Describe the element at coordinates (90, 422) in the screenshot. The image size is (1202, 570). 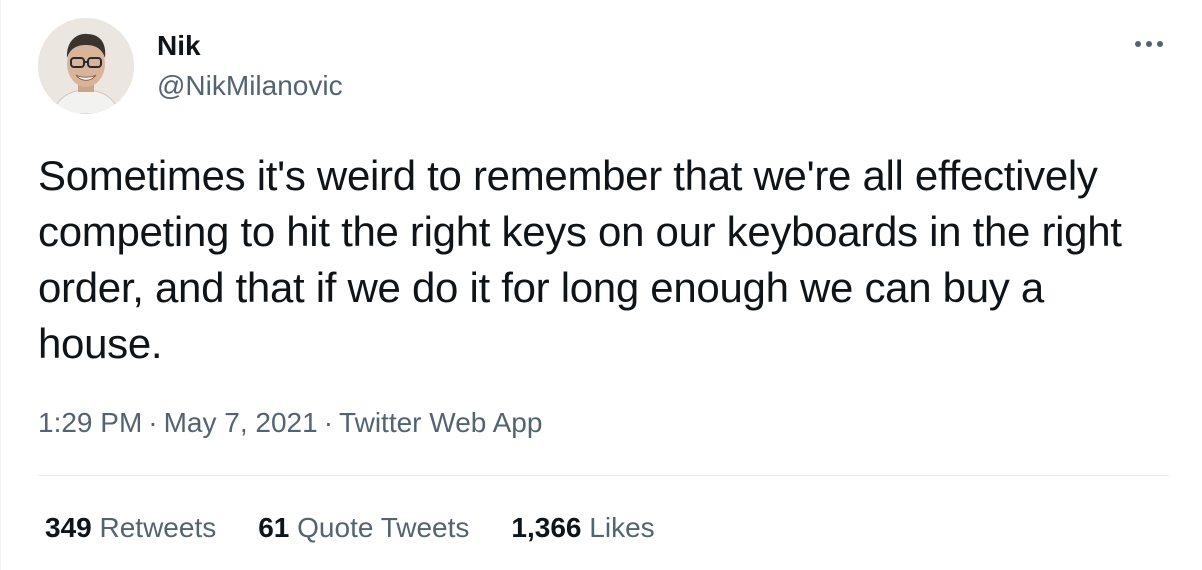
I see `tweet-time: 1:29 PM` at that location.